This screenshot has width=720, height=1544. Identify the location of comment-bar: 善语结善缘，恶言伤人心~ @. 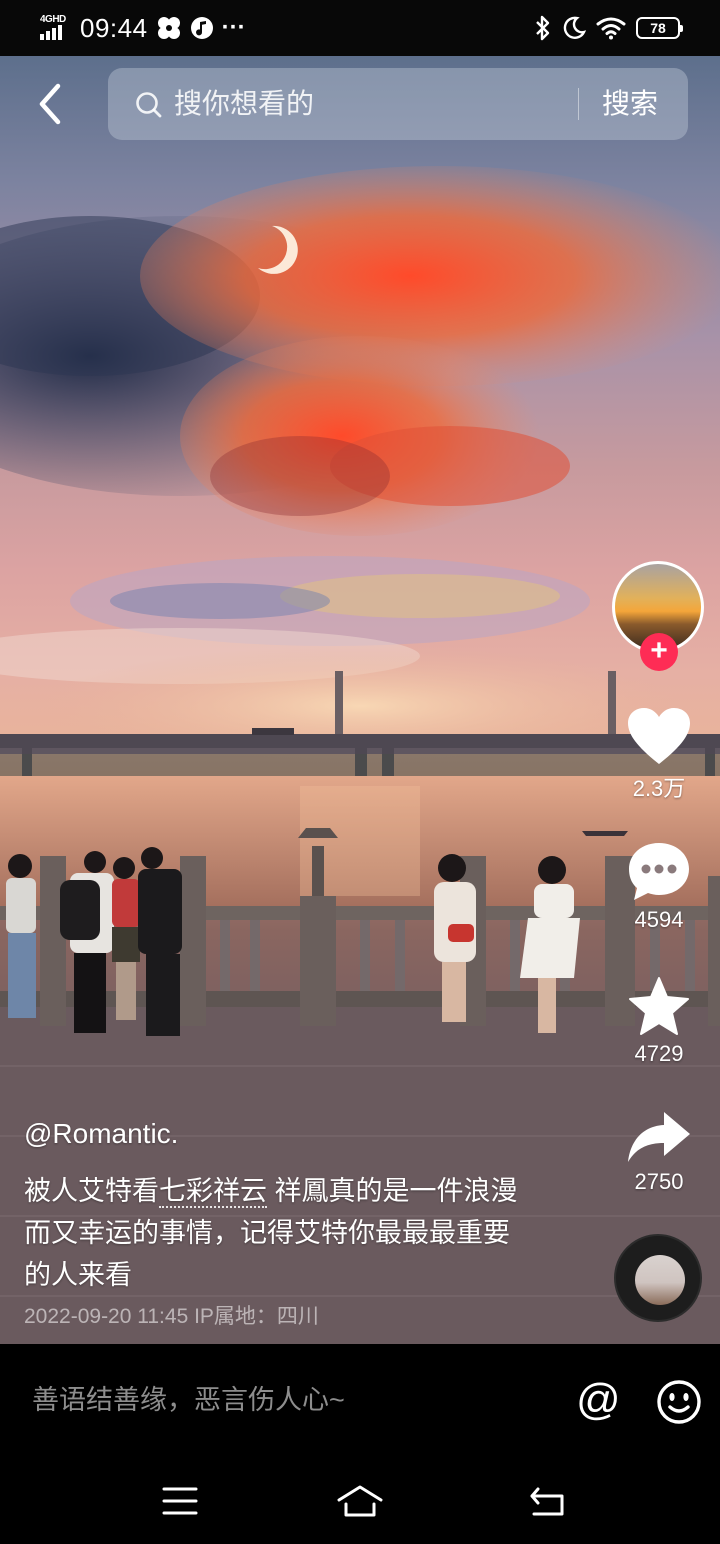
(360, 1400).